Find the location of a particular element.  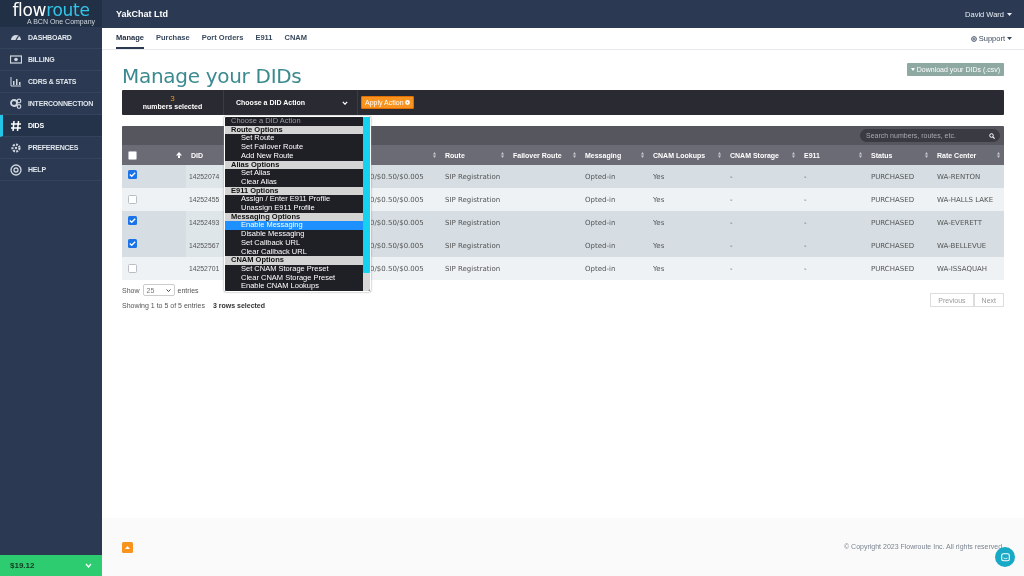

scroll-top-button is located at coordinates (127, 547).